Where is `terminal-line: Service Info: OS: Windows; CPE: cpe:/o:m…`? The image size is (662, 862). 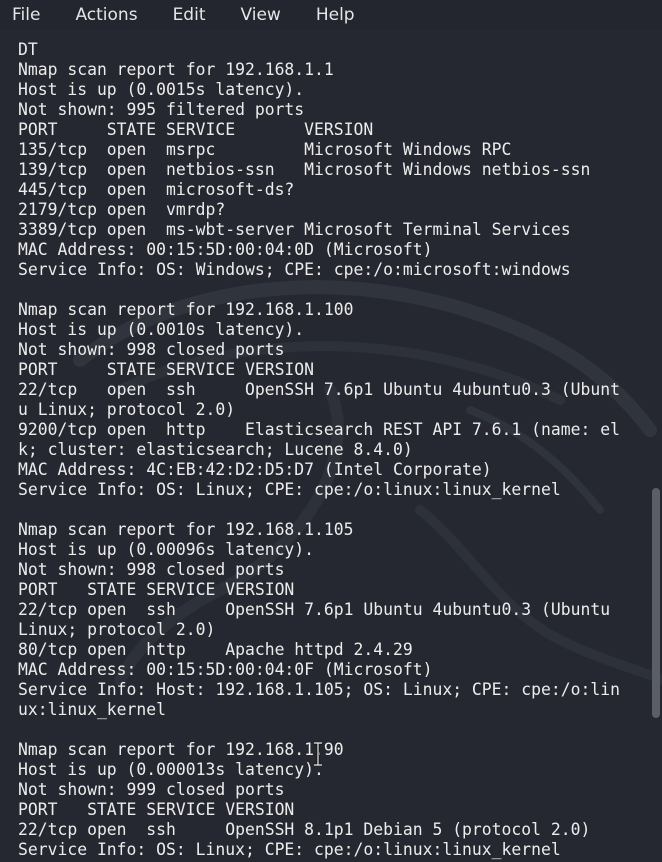 terminal-line: Service Info: OS: Windows; CPE: cpe:/o:m… is located at coordinates (294, 269).